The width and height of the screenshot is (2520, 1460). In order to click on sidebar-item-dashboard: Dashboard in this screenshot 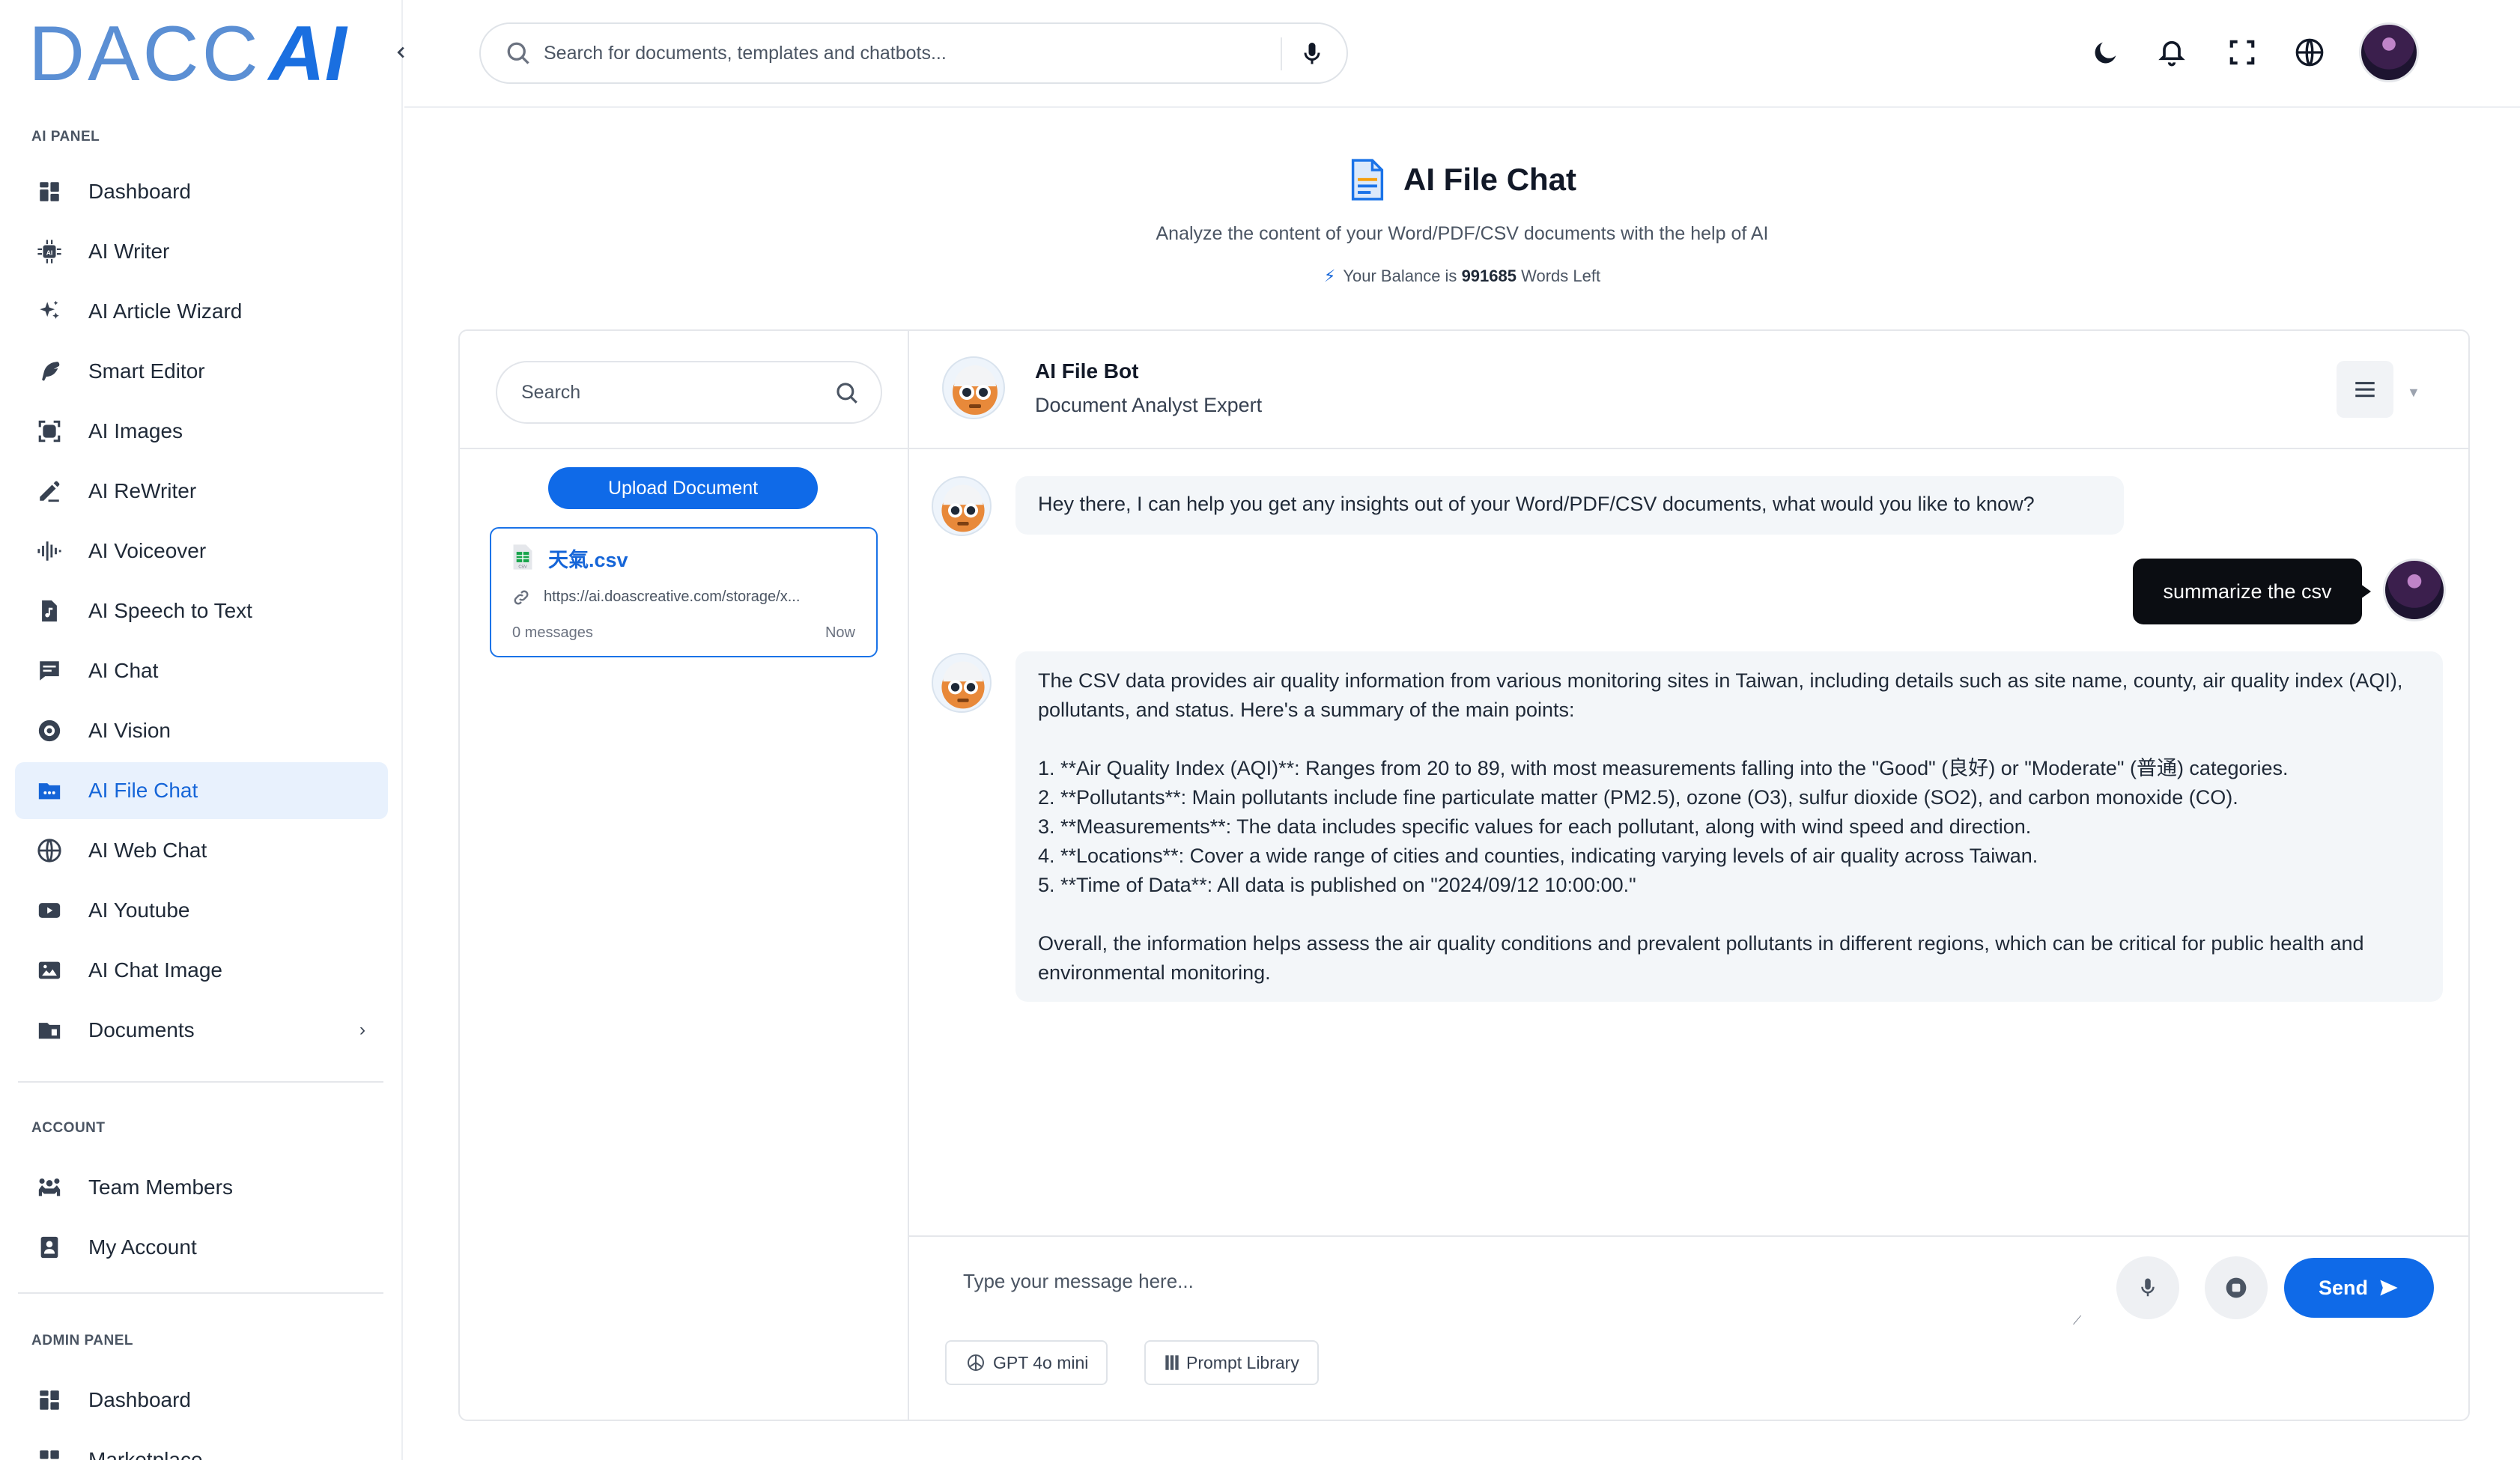, I will do `click(201, 191)`.